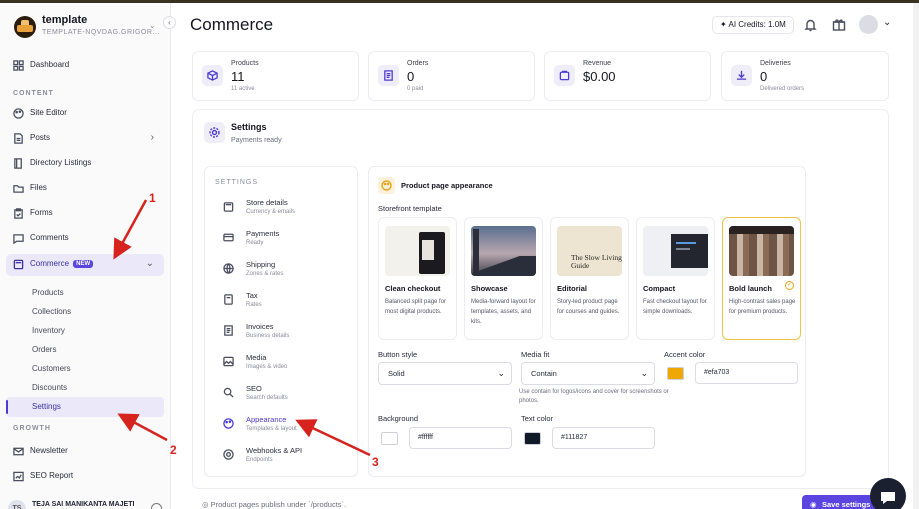 The height and width of the screenshot is (509, 919). I want to click on sidebar-item-label: Directory Listings, so click(61, 162).